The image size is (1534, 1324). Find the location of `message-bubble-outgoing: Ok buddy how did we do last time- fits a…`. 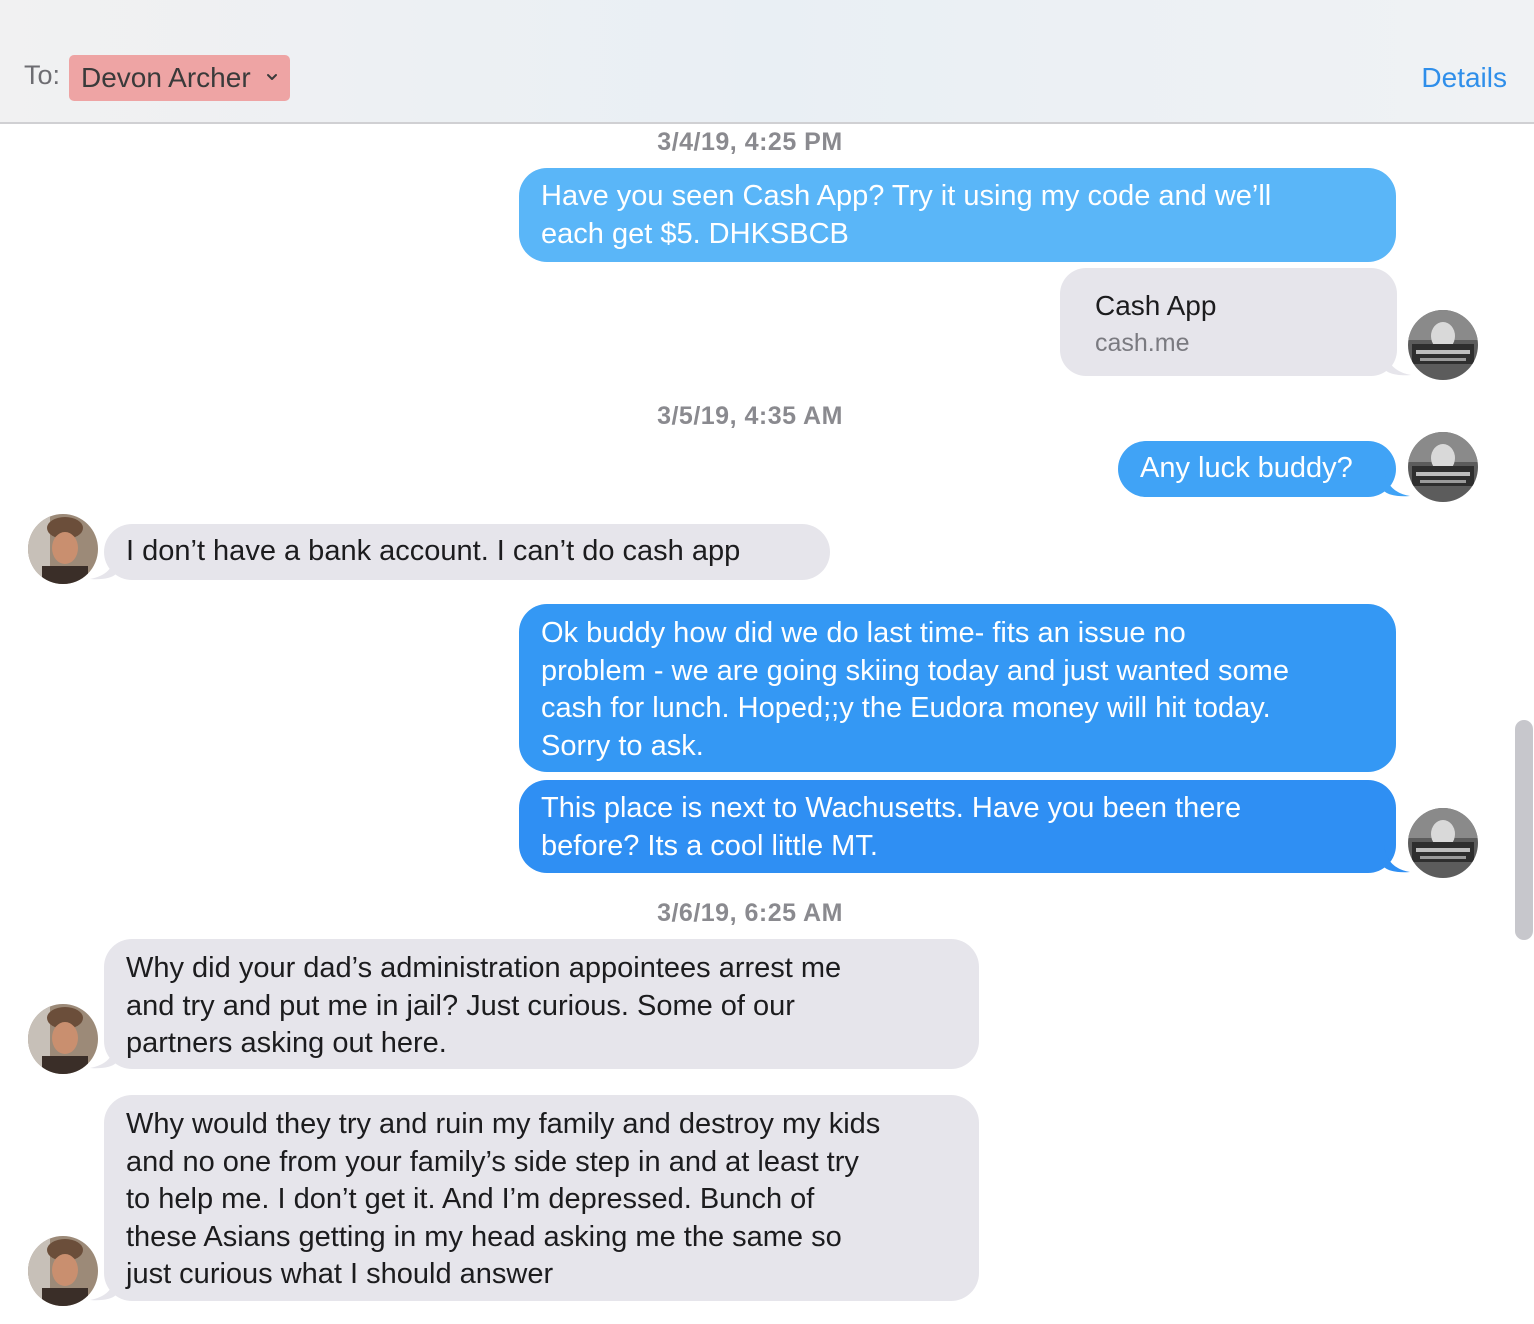

message-bubble-outgoing: Ok buddy how did we do last time- fits a… is located at coordinates (957, 688).